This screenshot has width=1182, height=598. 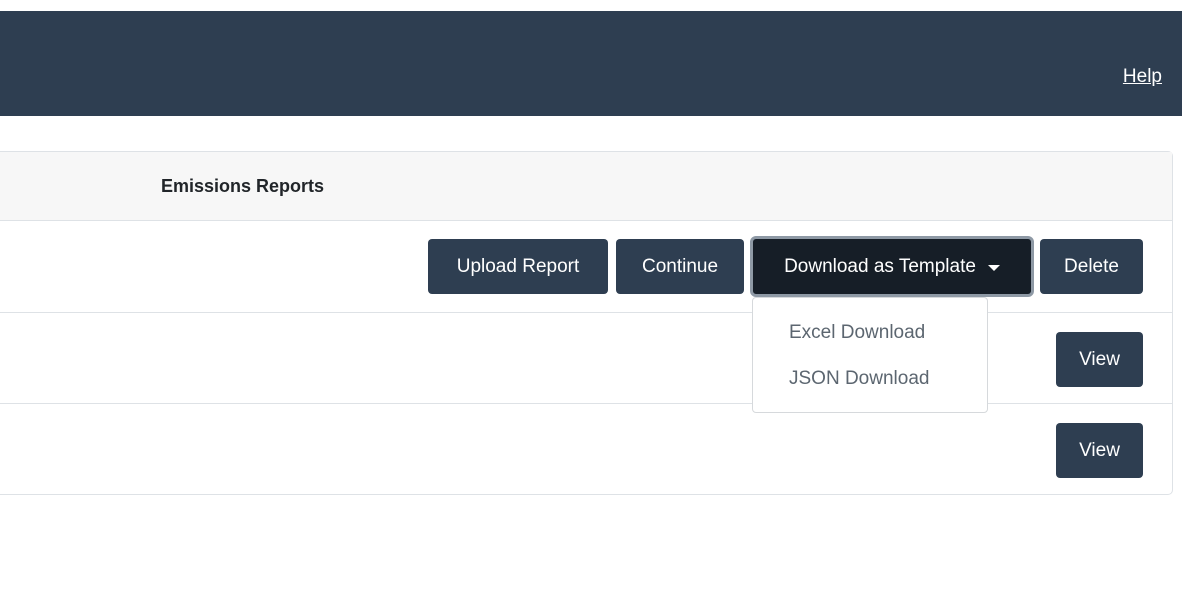 What do you see at coordinates (880, 266) in the screenshot?
I see `download-as-template-label: Download as Template` at bounding box center [880, 266].